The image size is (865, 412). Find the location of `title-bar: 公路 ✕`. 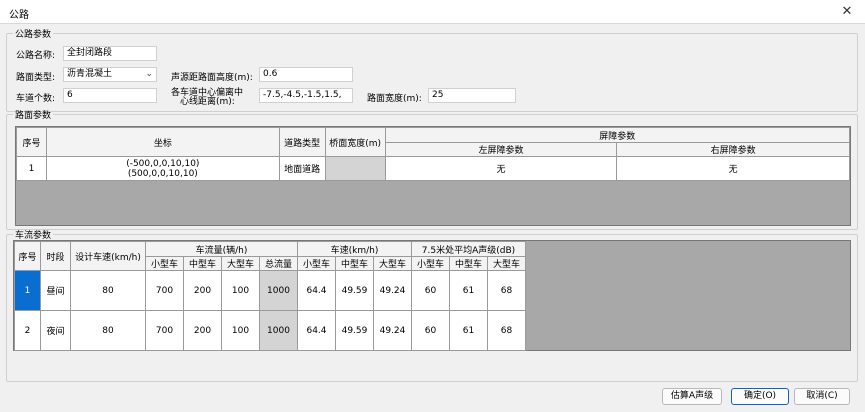

title-bar: 公路 ✕ is located at coordinates (432, 12).